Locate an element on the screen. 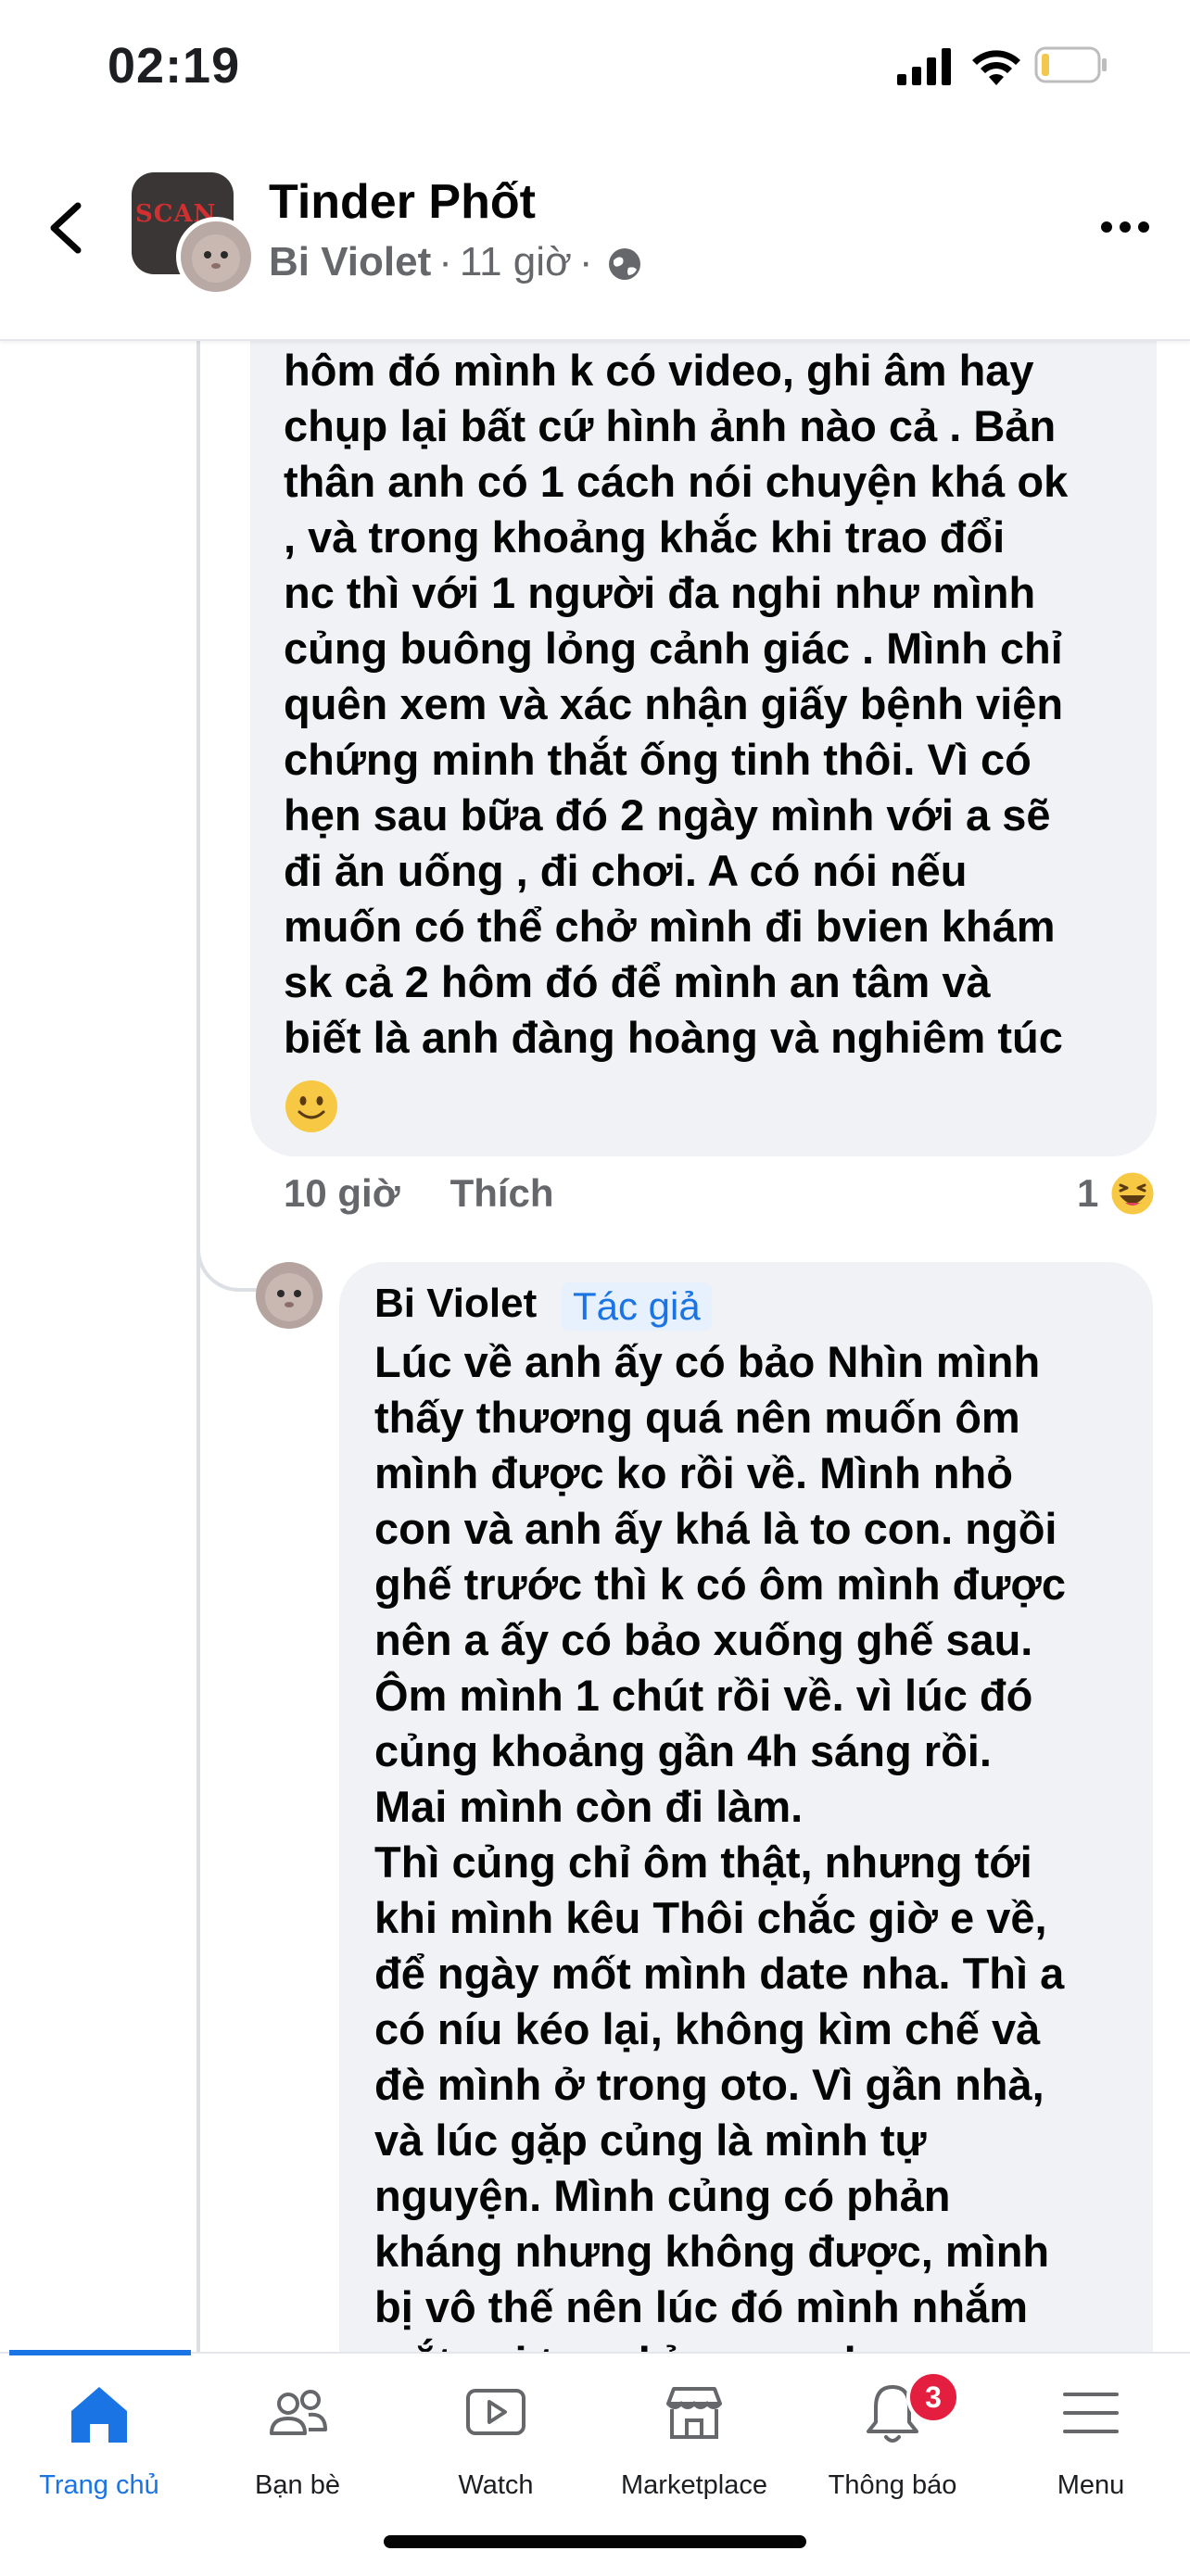 The height and width of the screenshot is (2576, 1190). post-time: 11 giờ is located at coordinates (516, 261).